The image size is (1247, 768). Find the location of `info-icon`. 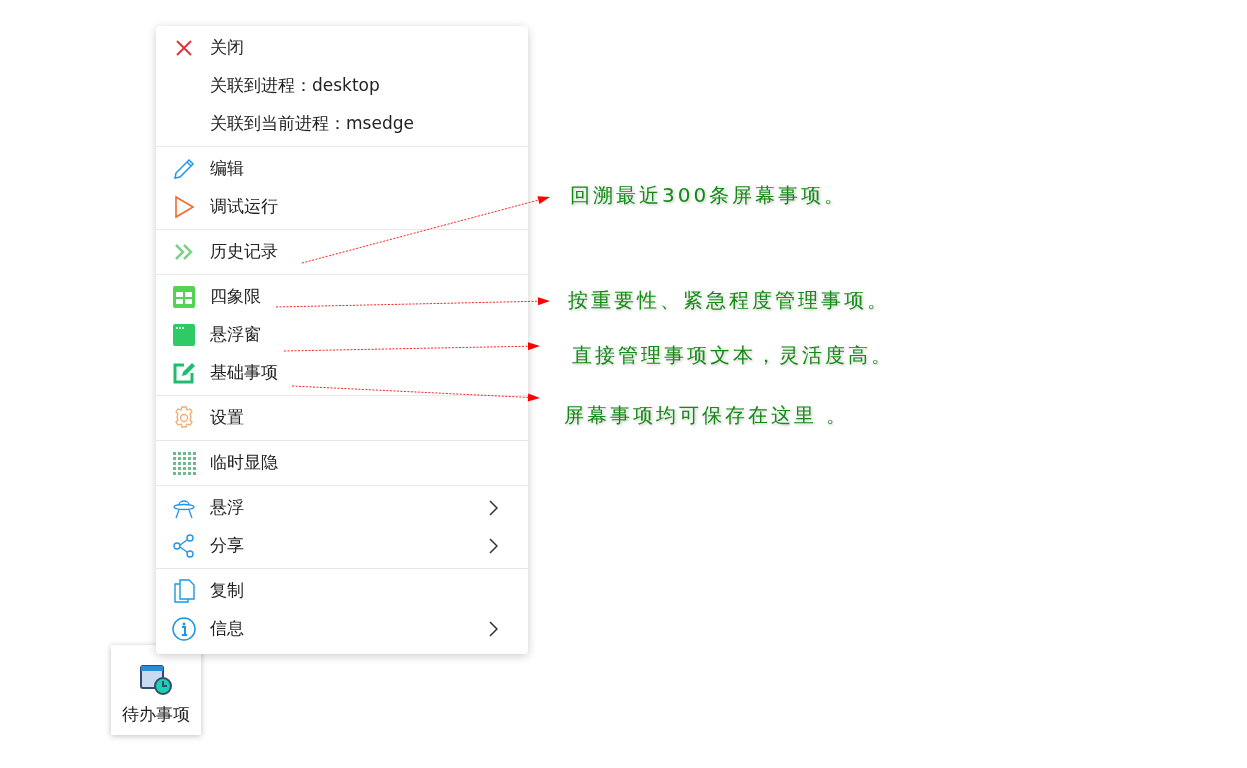

info-icon is located at coordinates (184, 629).